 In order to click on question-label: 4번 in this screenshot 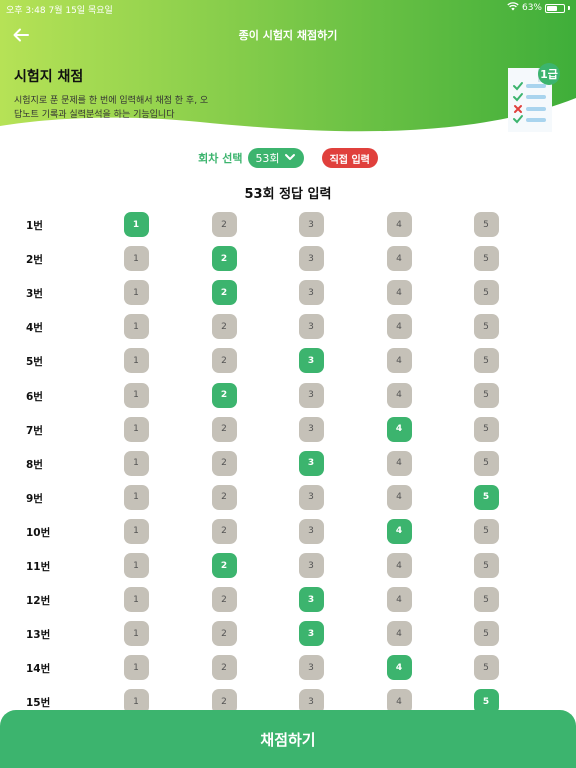, I will do `click(34, 328)`.